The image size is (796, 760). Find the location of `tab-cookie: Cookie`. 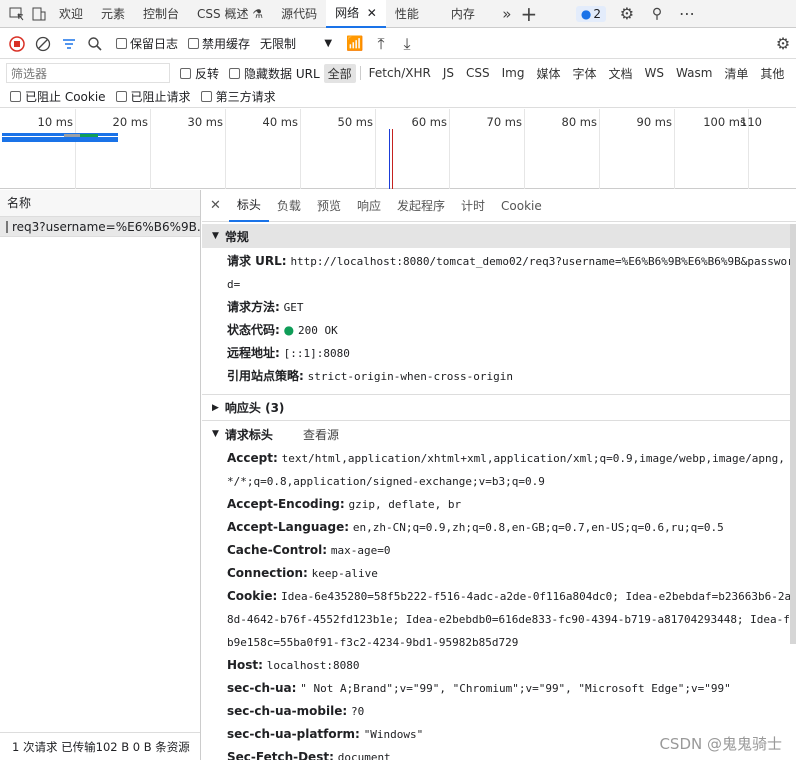

tab-cookie: Cookie is located at coordinates (521, 206).